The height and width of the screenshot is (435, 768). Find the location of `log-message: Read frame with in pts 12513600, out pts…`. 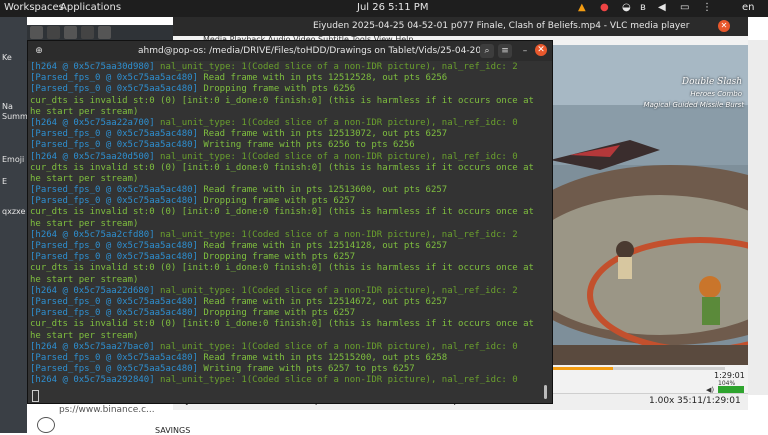

log-message: Read frame with in pts 12513600, out pts… is located at coordinates (325, 190).